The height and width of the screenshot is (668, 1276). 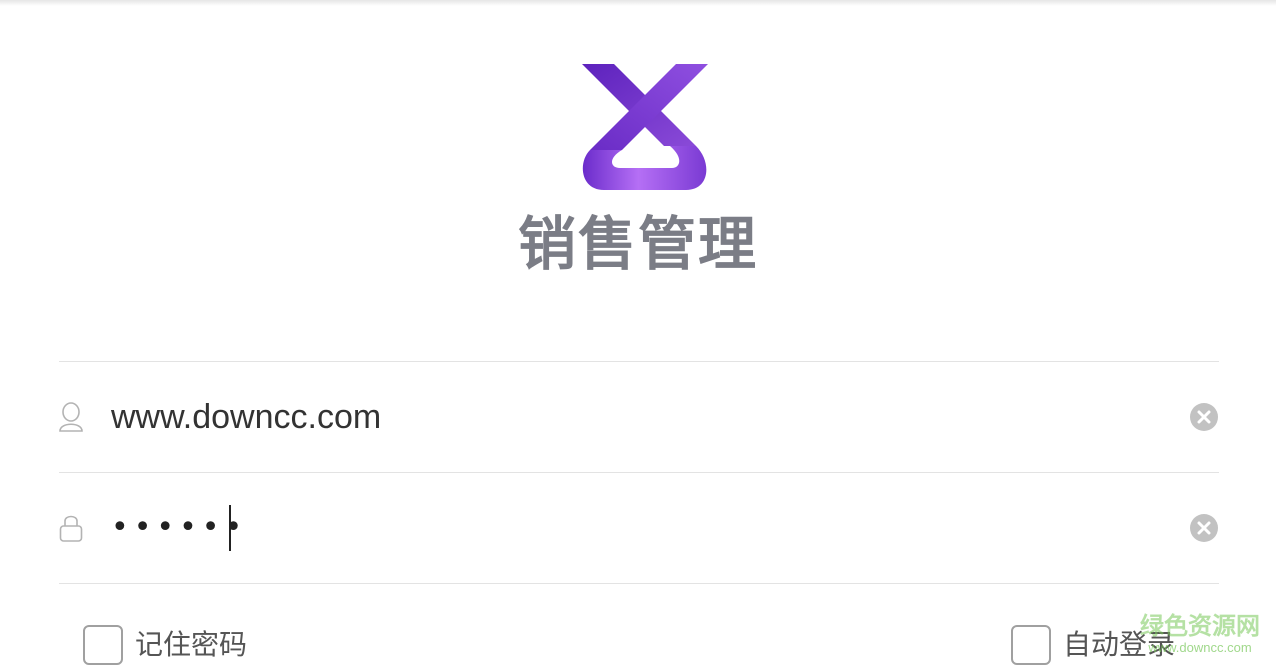 I want to click on auto-login-checkbox, so click(x=1031, y=645).